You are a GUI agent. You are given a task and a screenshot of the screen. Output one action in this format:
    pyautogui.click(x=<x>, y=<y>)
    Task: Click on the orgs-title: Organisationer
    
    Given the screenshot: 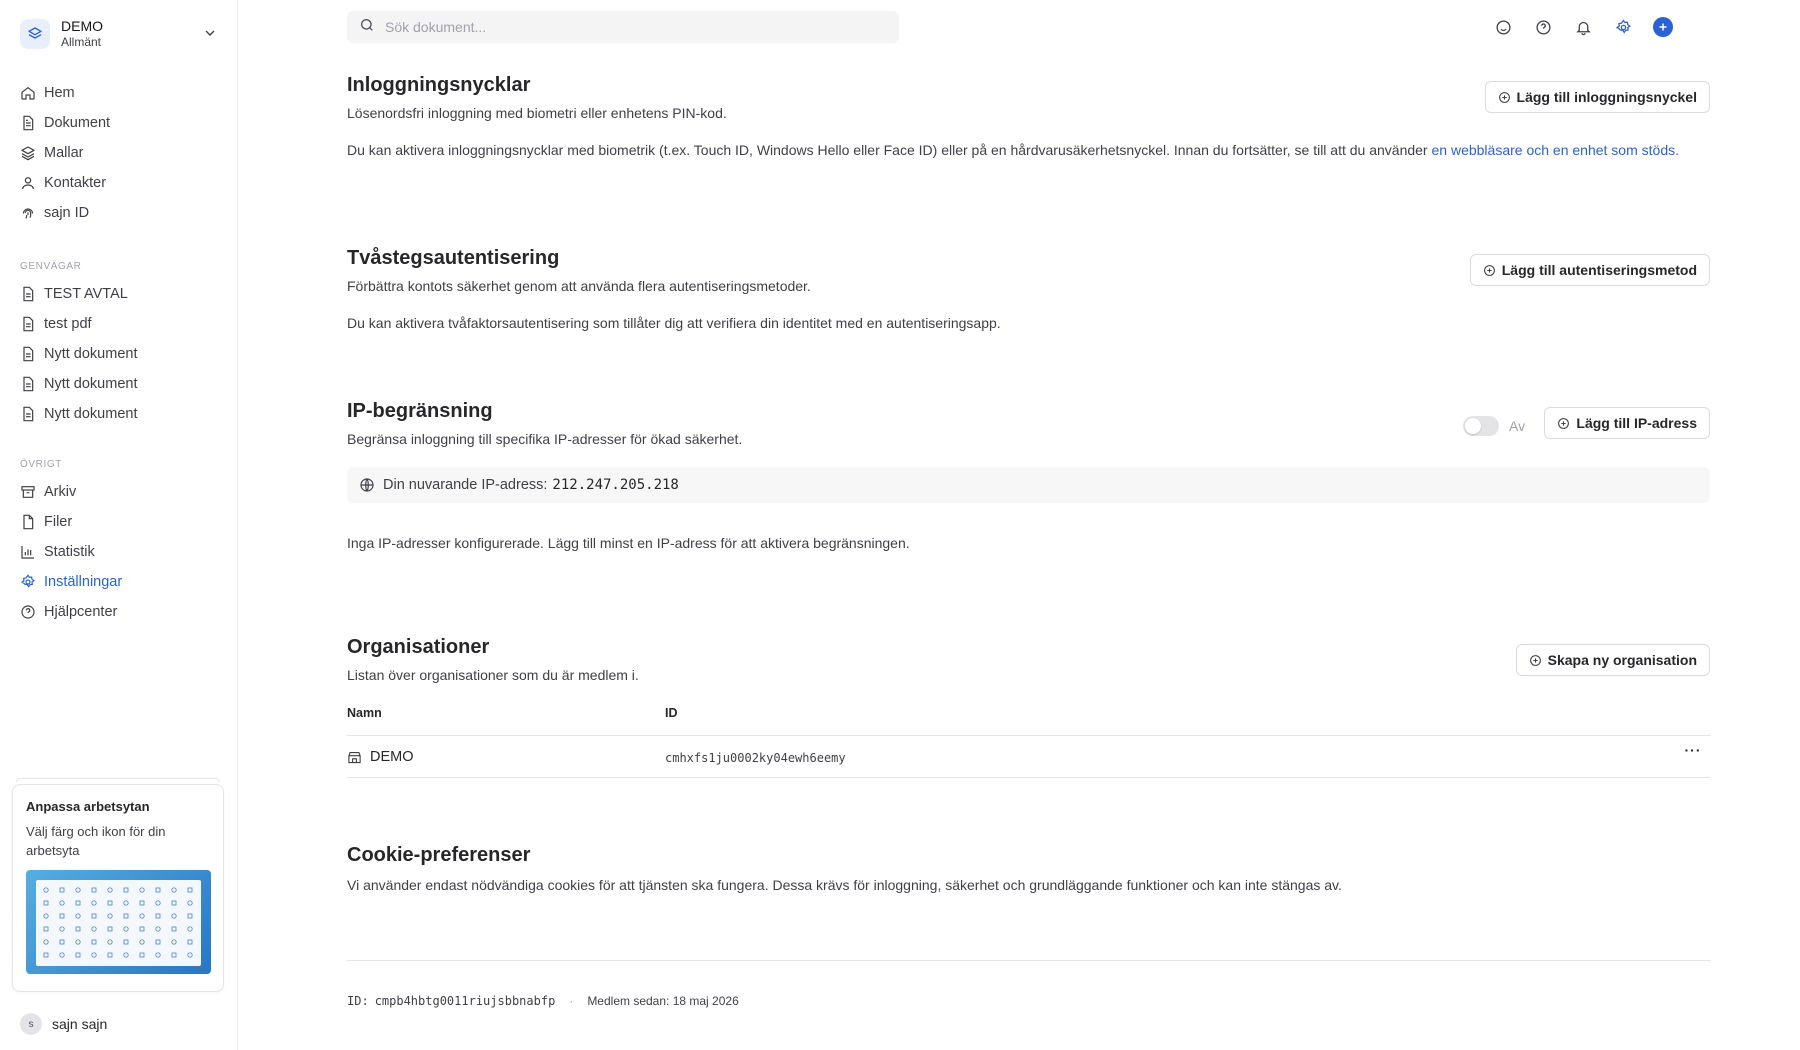 What is the action you would take?
    pyautogui.click(x=418, y=647)
    